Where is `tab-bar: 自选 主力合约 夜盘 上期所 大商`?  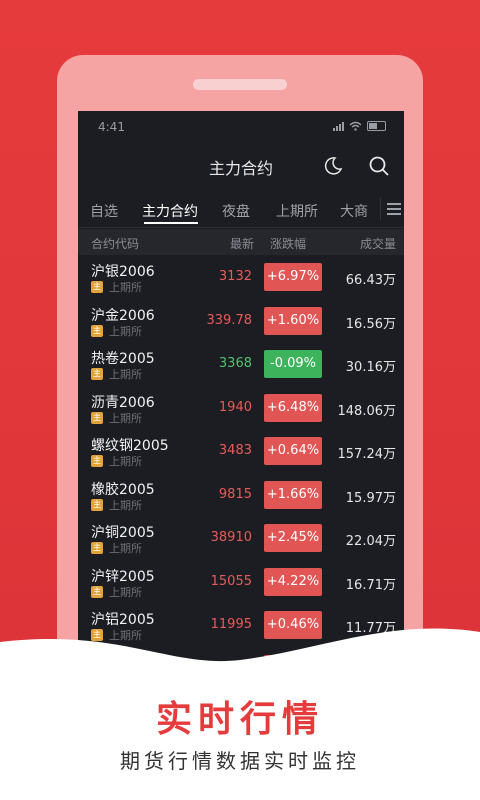 tab-bar: 自选 主力合约 夜盘 上期所 大商 is located at coordinates (241, 209).